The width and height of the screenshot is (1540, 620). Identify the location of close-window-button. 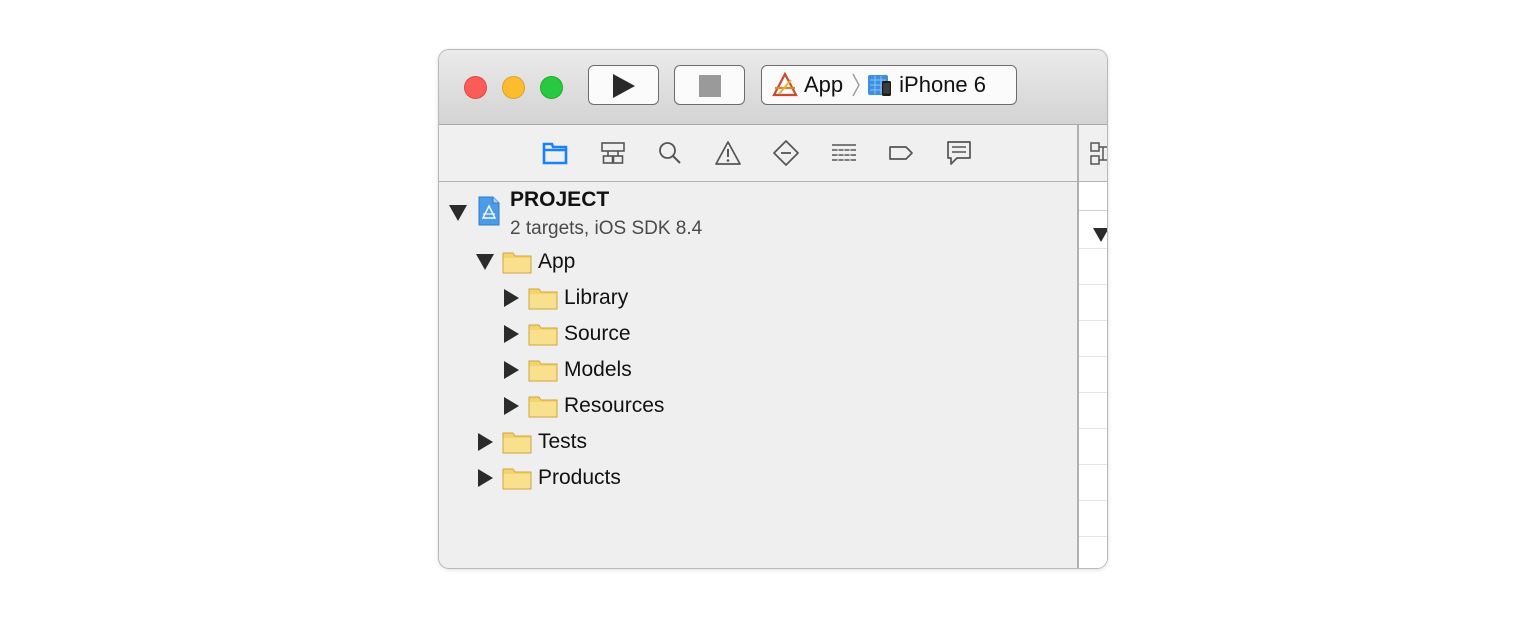
(475, 87).